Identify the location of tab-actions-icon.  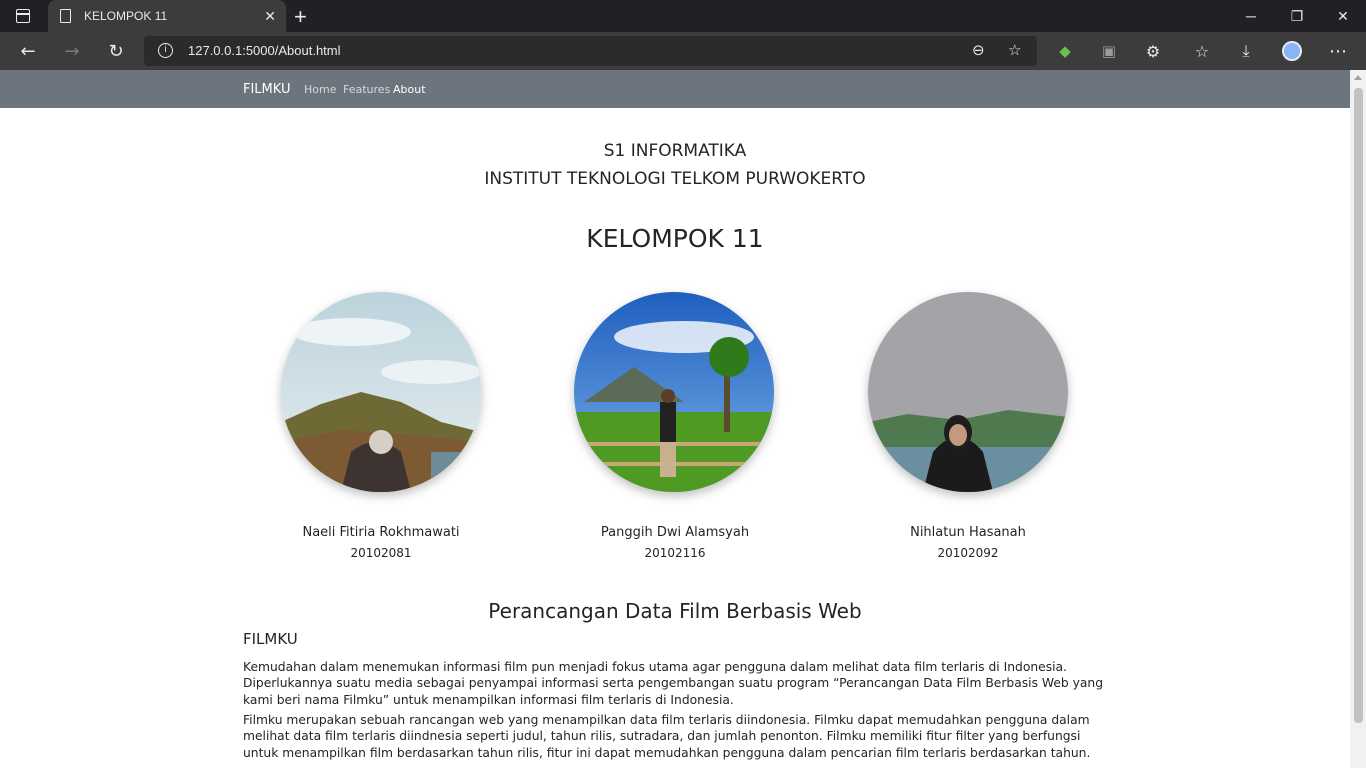
(23, 16).